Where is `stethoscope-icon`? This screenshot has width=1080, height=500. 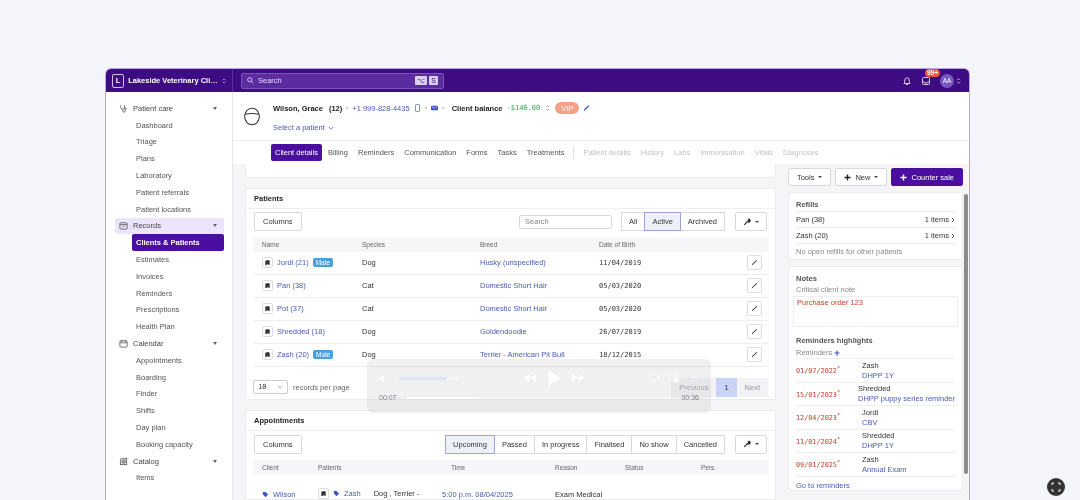 stethoscope-icon is located at coordinates (123, 108).